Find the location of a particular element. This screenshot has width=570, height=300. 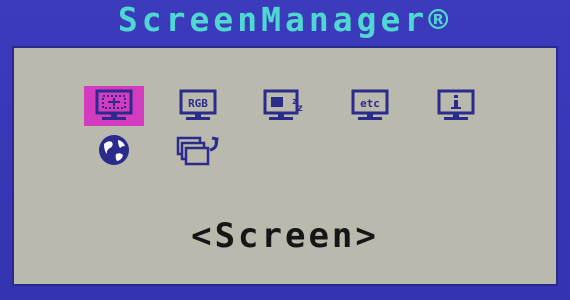

svg-text: z is located at coordinates (300, 108).